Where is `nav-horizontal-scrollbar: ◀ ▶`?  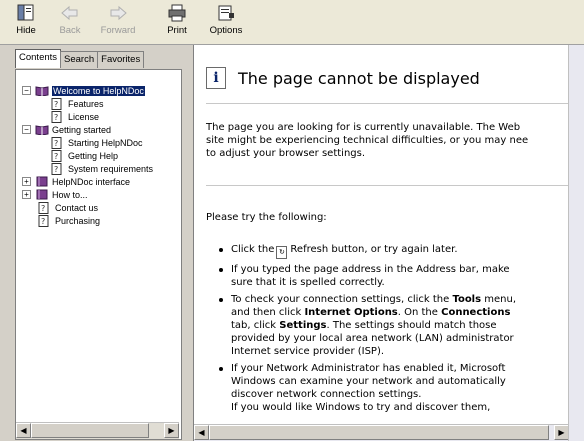 nav-horizontal-scrollbar: ◀ ▶ is located at coordinates (97, 430).